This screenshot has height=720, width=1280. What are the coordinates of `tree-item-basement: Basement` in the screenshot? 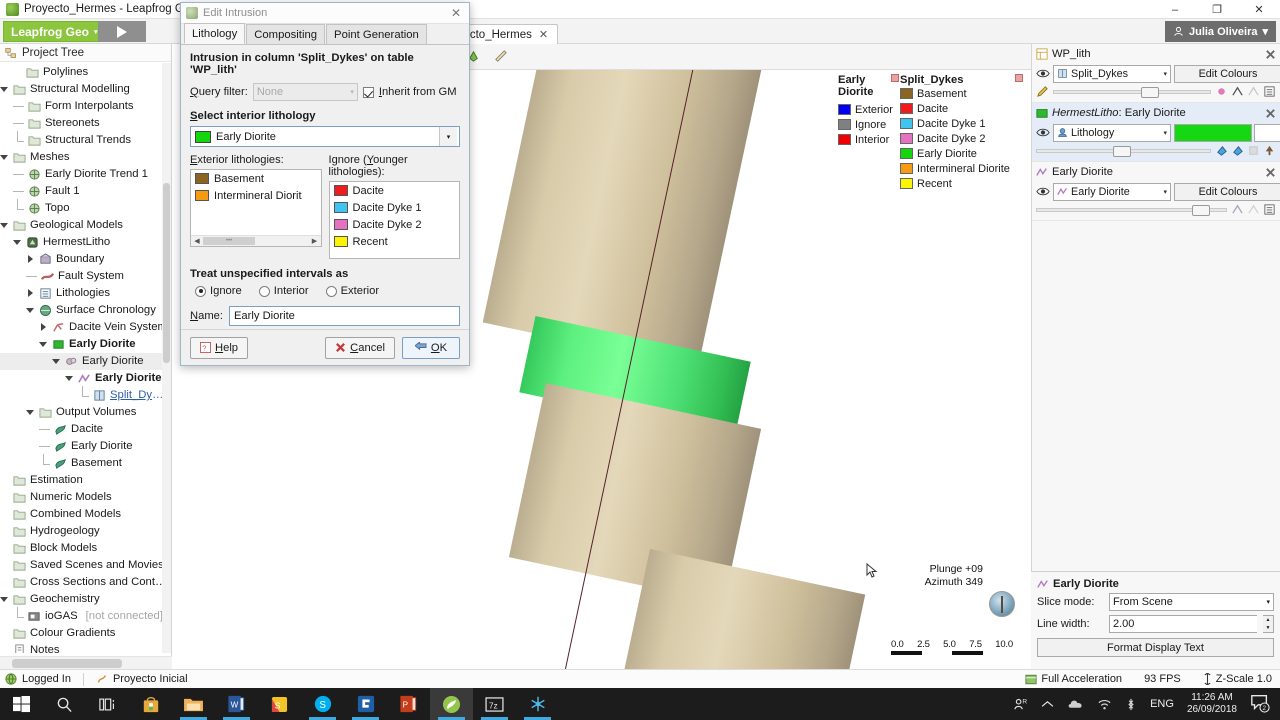 It's located at (85, 462).